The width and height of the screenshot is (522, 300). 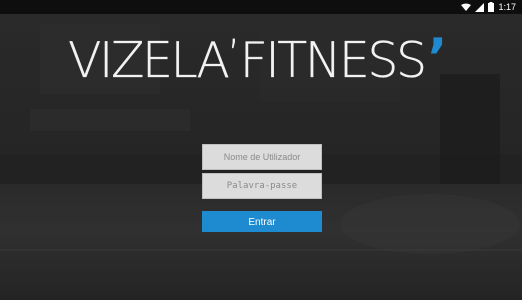 I want to click on logo-text-vizela: VIZELA, so click(x=149, y=60).